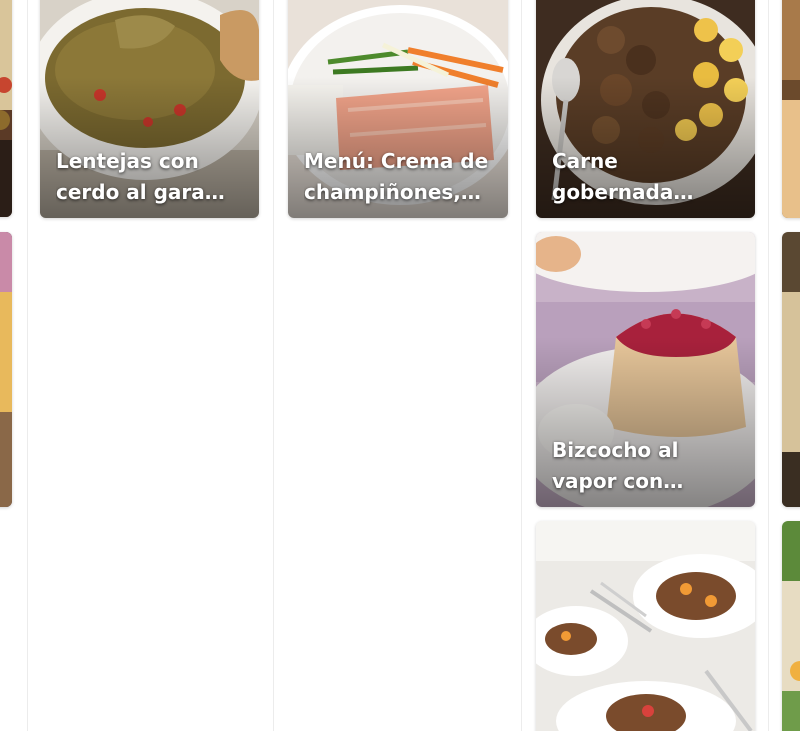  Describe the element at coordinates (613, 176) in the screenshot. I see `recipe-title: Carne gobernada (Cocción lenta)` at that location.